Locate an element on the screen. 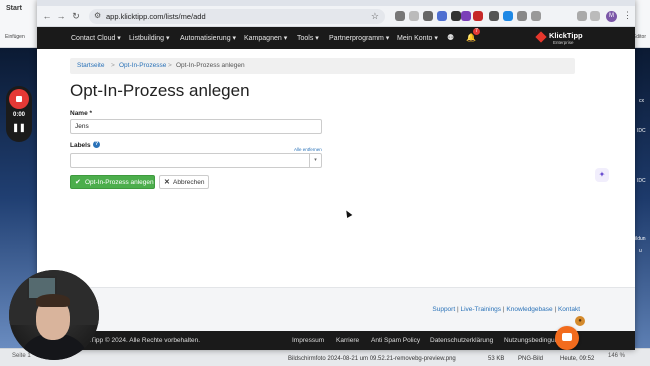 Image resolution: width=650 pixels, height=366 pixels. notification-badge: 7 is located at coordinates (476, 31).